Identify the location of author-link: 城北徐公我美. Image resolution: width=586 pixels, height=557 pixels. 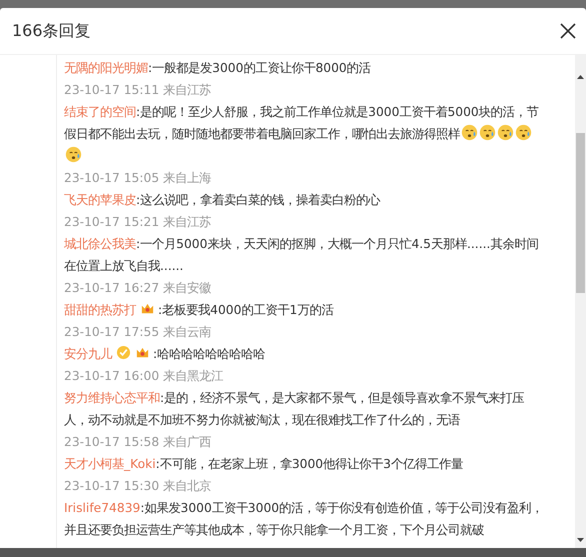
(100, 244).